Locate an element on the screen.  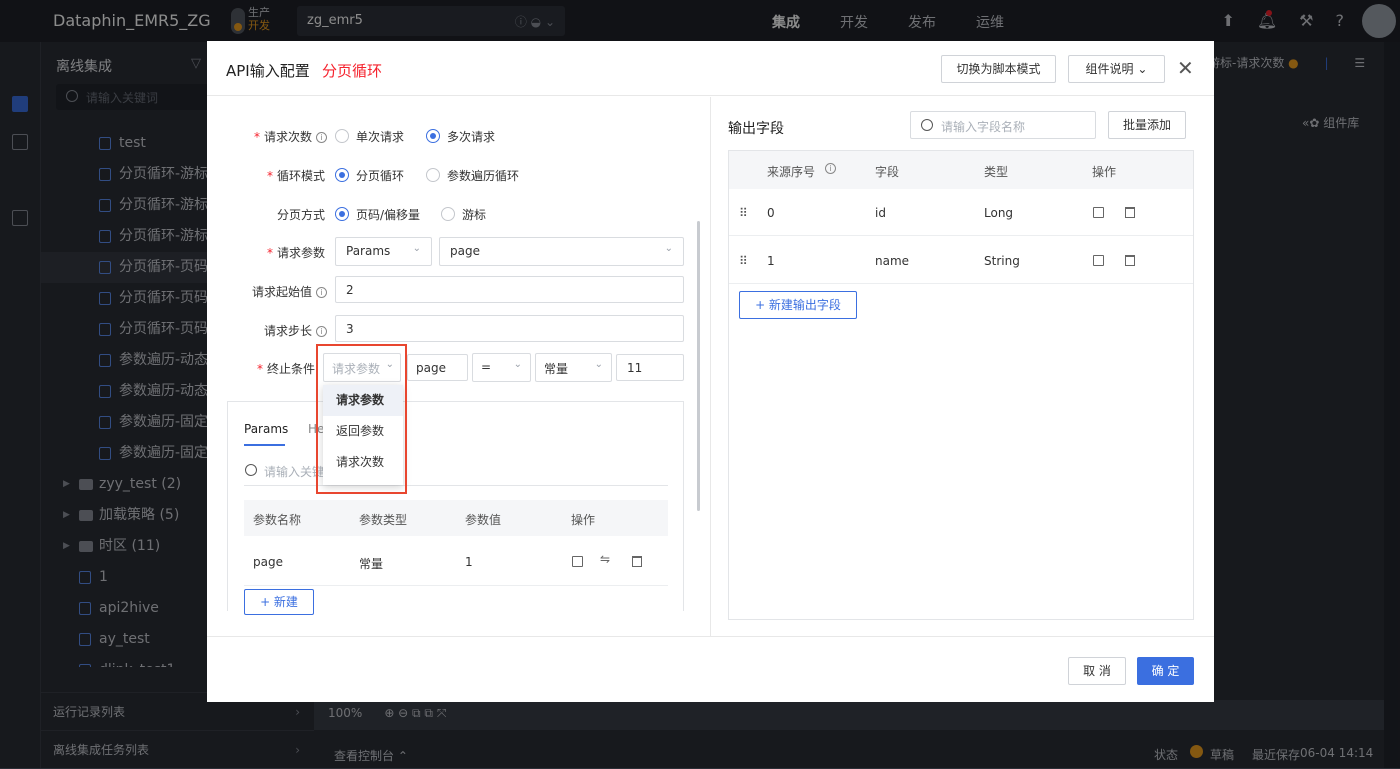
radio-page-offset: 页码/偏移量 is located at coordinates (377, 214).